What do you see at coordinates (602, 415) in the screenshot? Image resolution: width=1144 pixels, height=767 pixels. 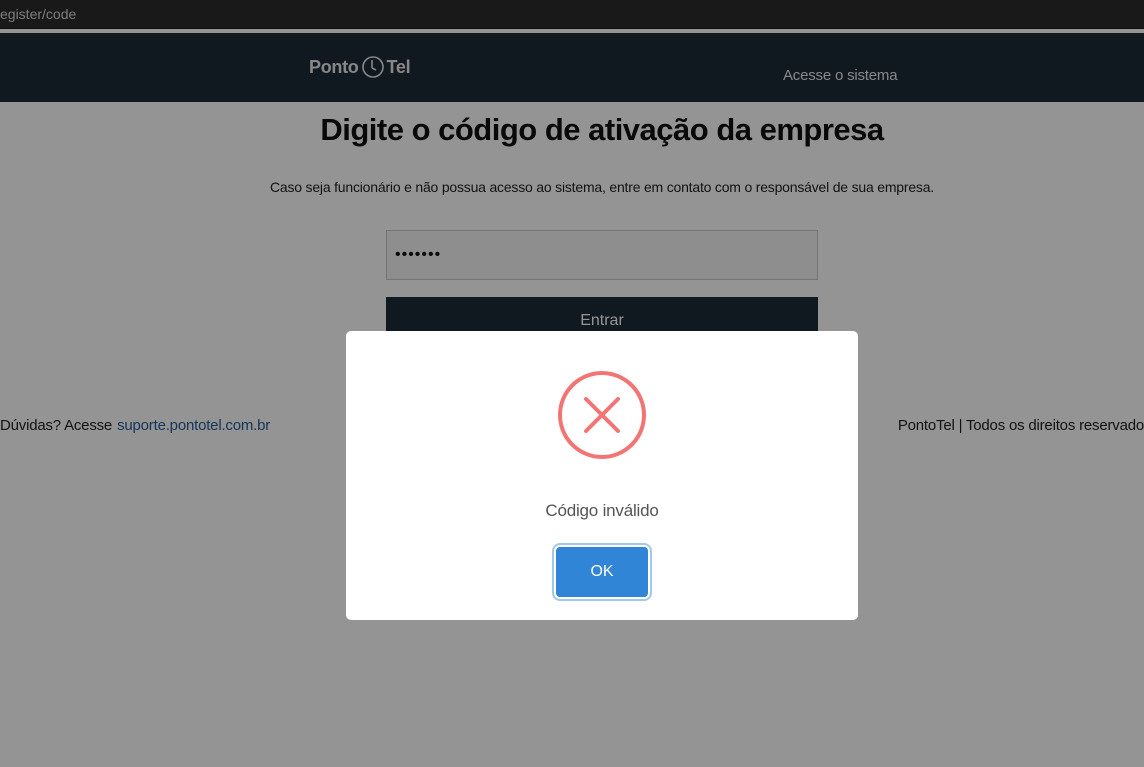 I see `error-x-icon` at bounding box center [602, 415].